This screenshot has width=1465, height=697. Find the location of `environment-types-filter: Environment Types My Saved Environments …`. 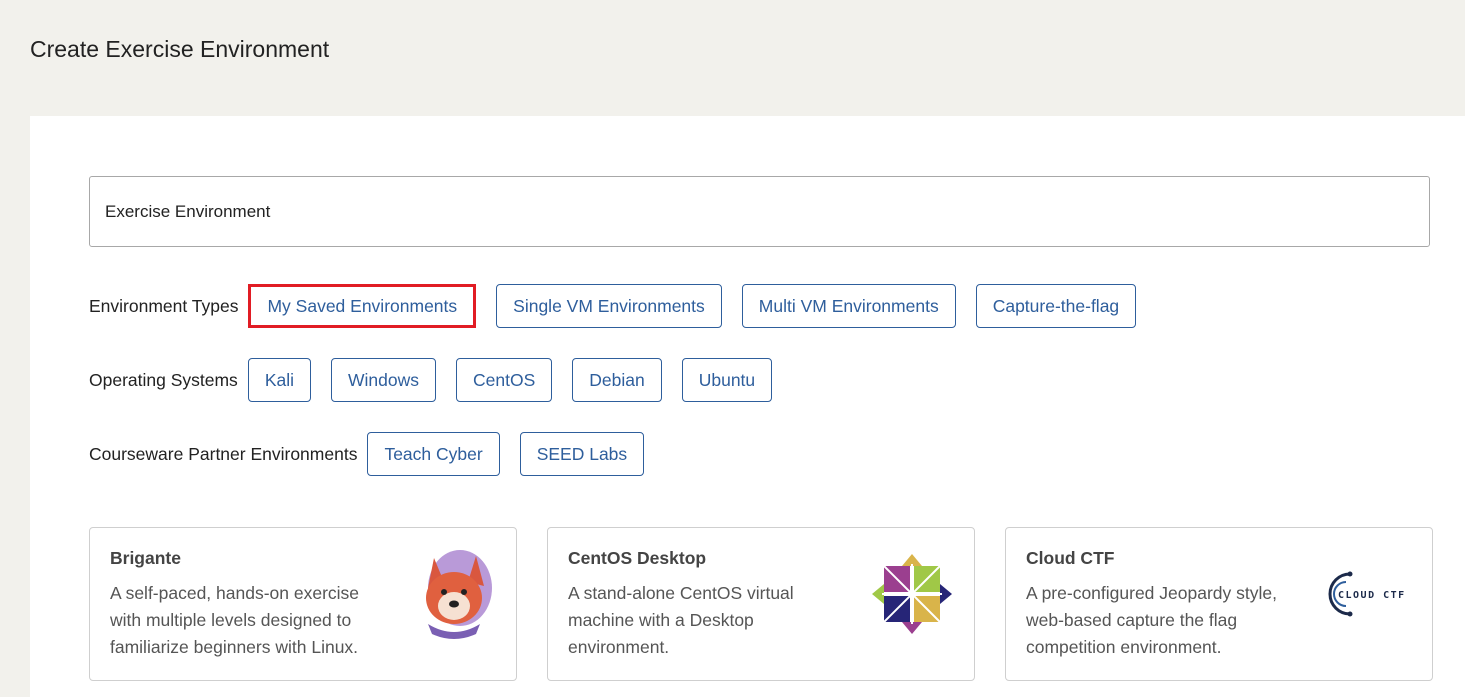

environment-types-filter: Environment Types My Saved Environments … is located at coordinates (622, 306).